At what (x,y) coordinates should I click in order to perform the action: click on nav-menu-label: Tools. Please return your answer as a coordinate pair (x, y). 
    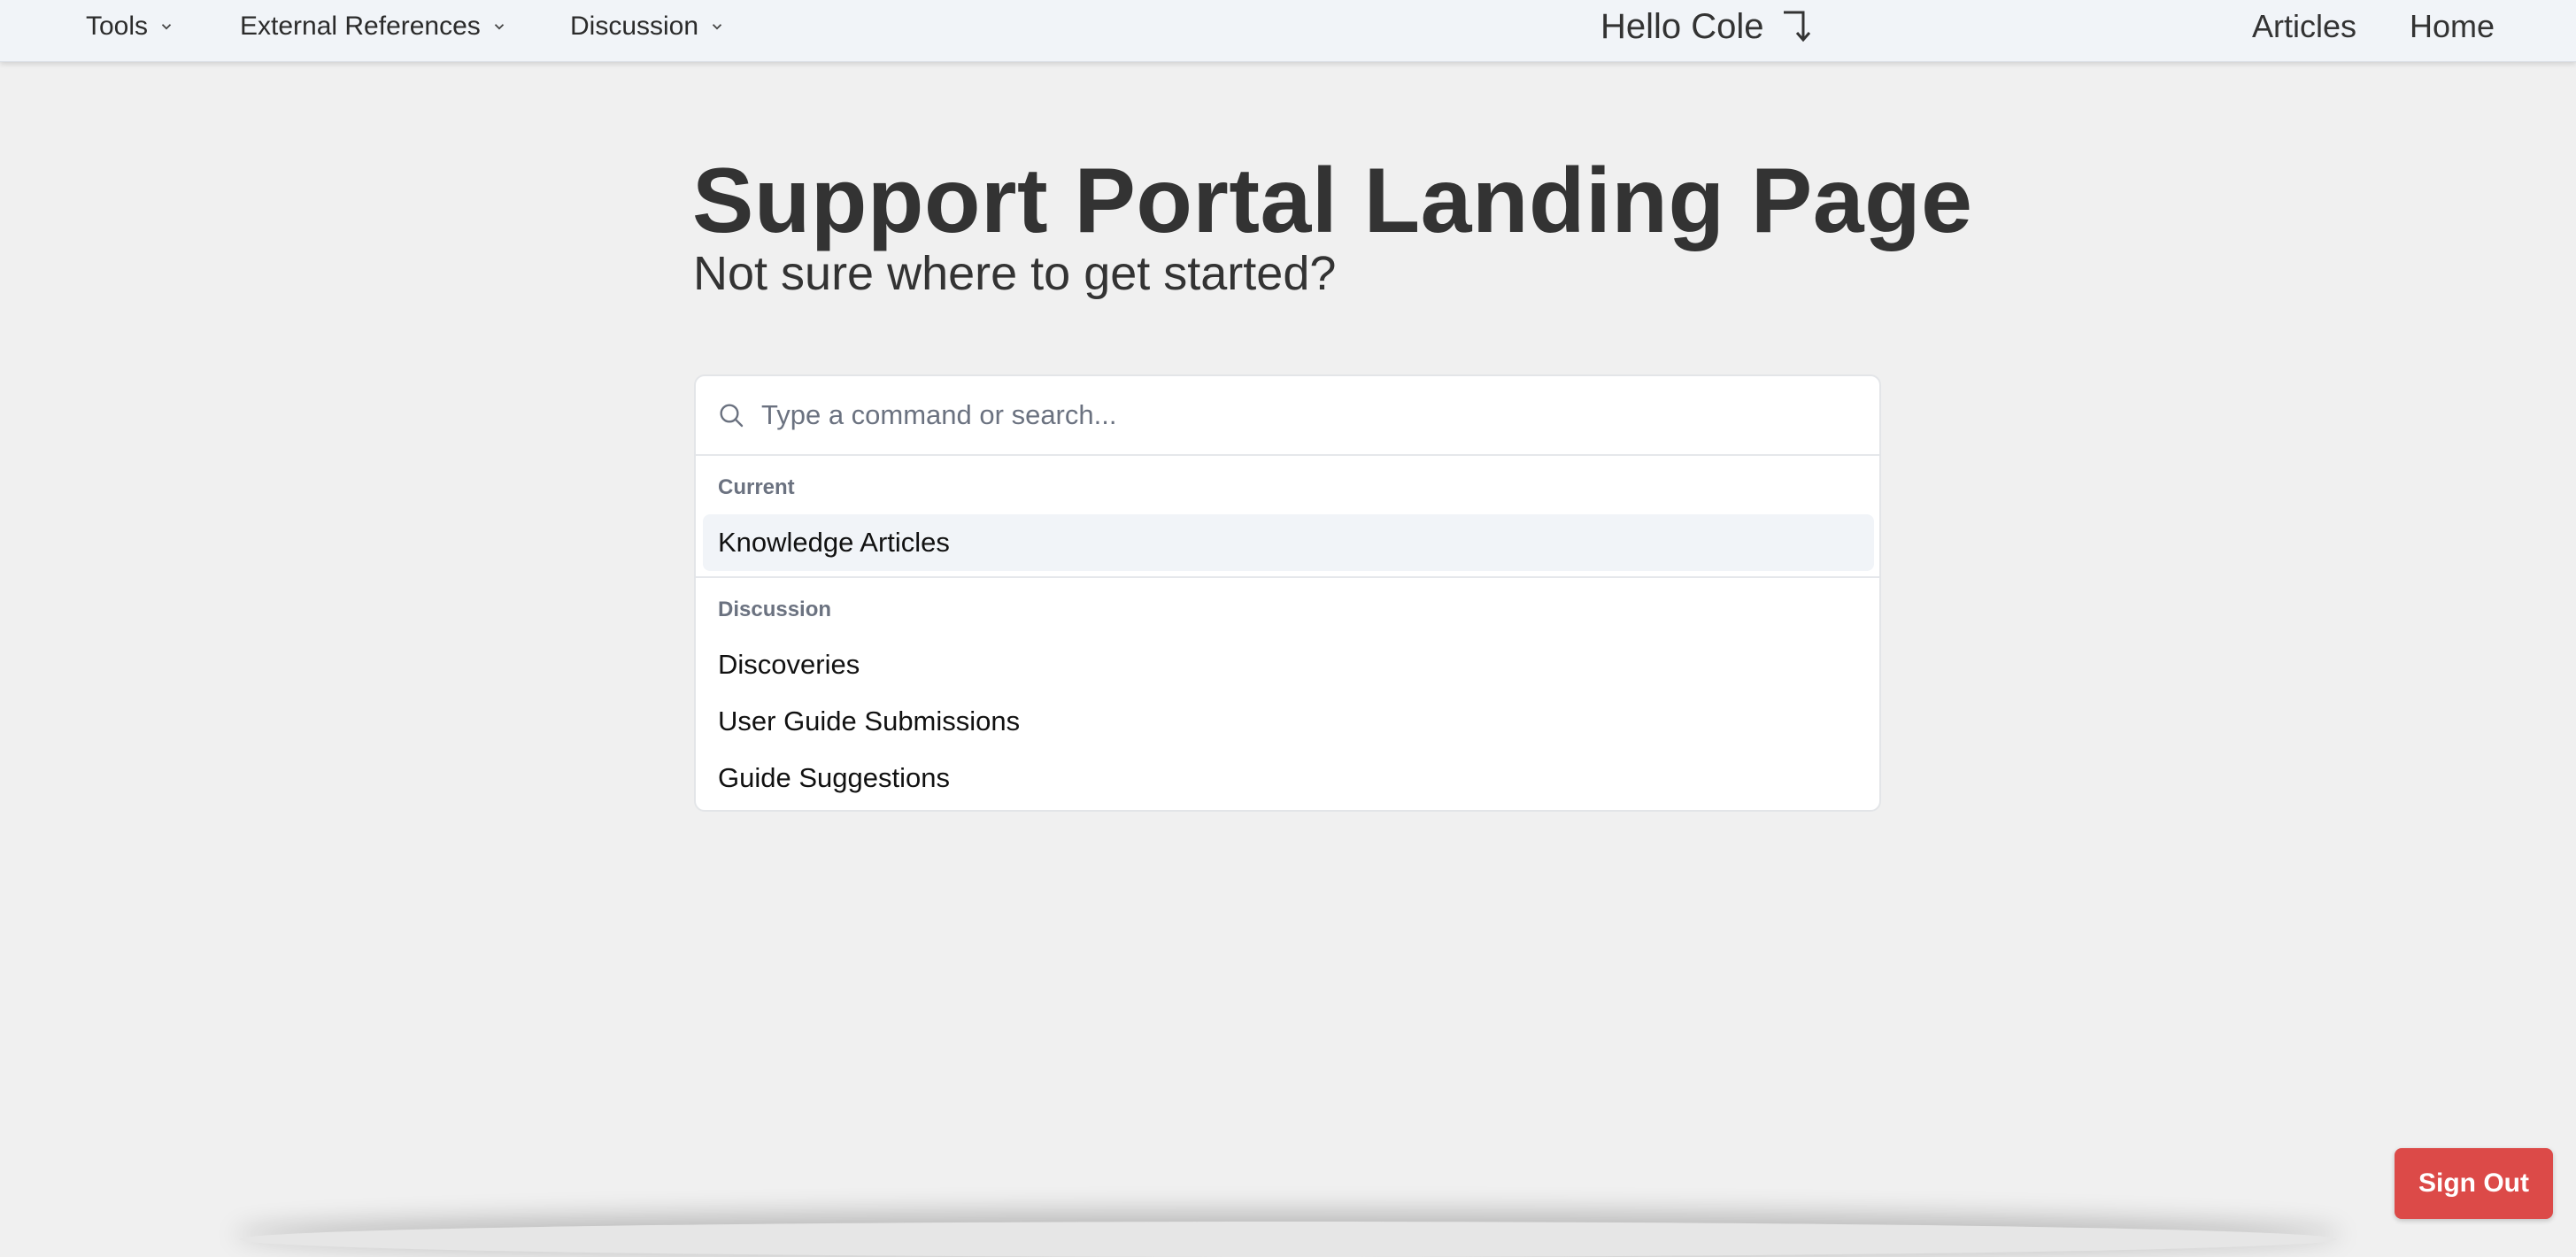
    Looking at the image, I should click on (117, 26).